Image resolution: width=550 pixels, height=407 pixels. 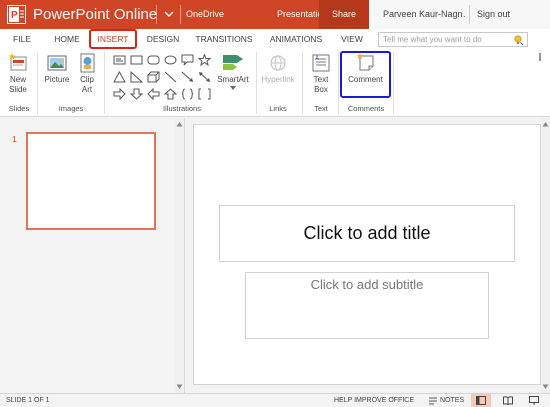 What do you see at coordinates (545, 255) in the screenshot?
I see `slide-scrollbar` at bounding box center [545, 255].